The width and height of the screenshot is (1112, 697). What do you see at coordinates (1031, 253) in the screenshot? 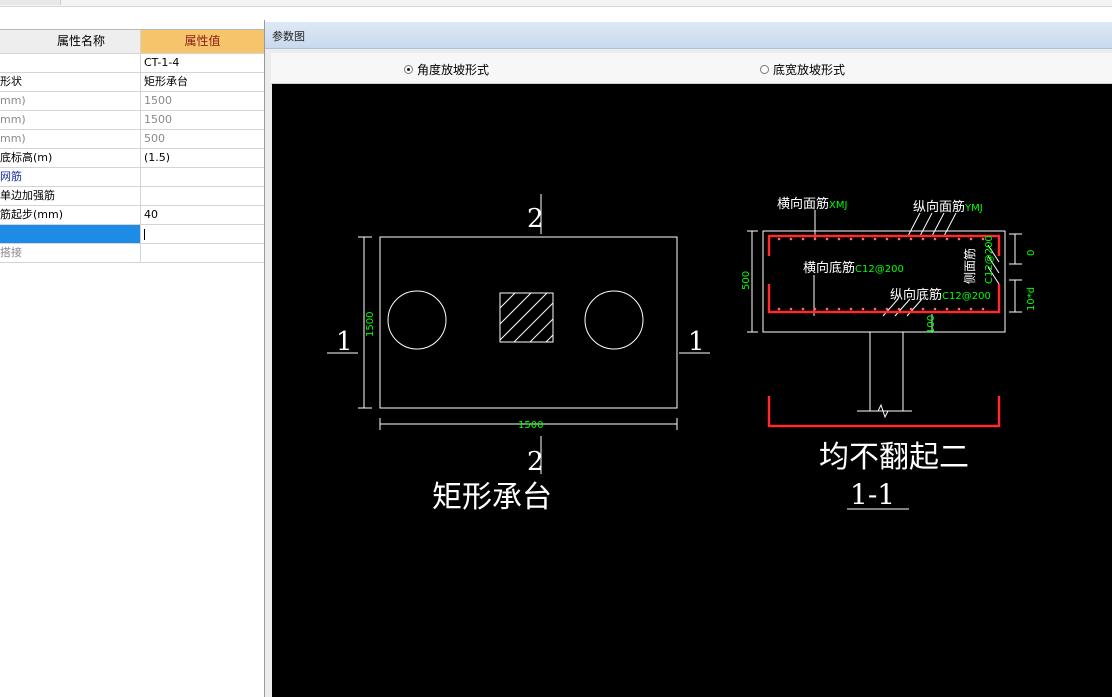
I see `dim-right-text: 0` at bounding box center [1031, 253].